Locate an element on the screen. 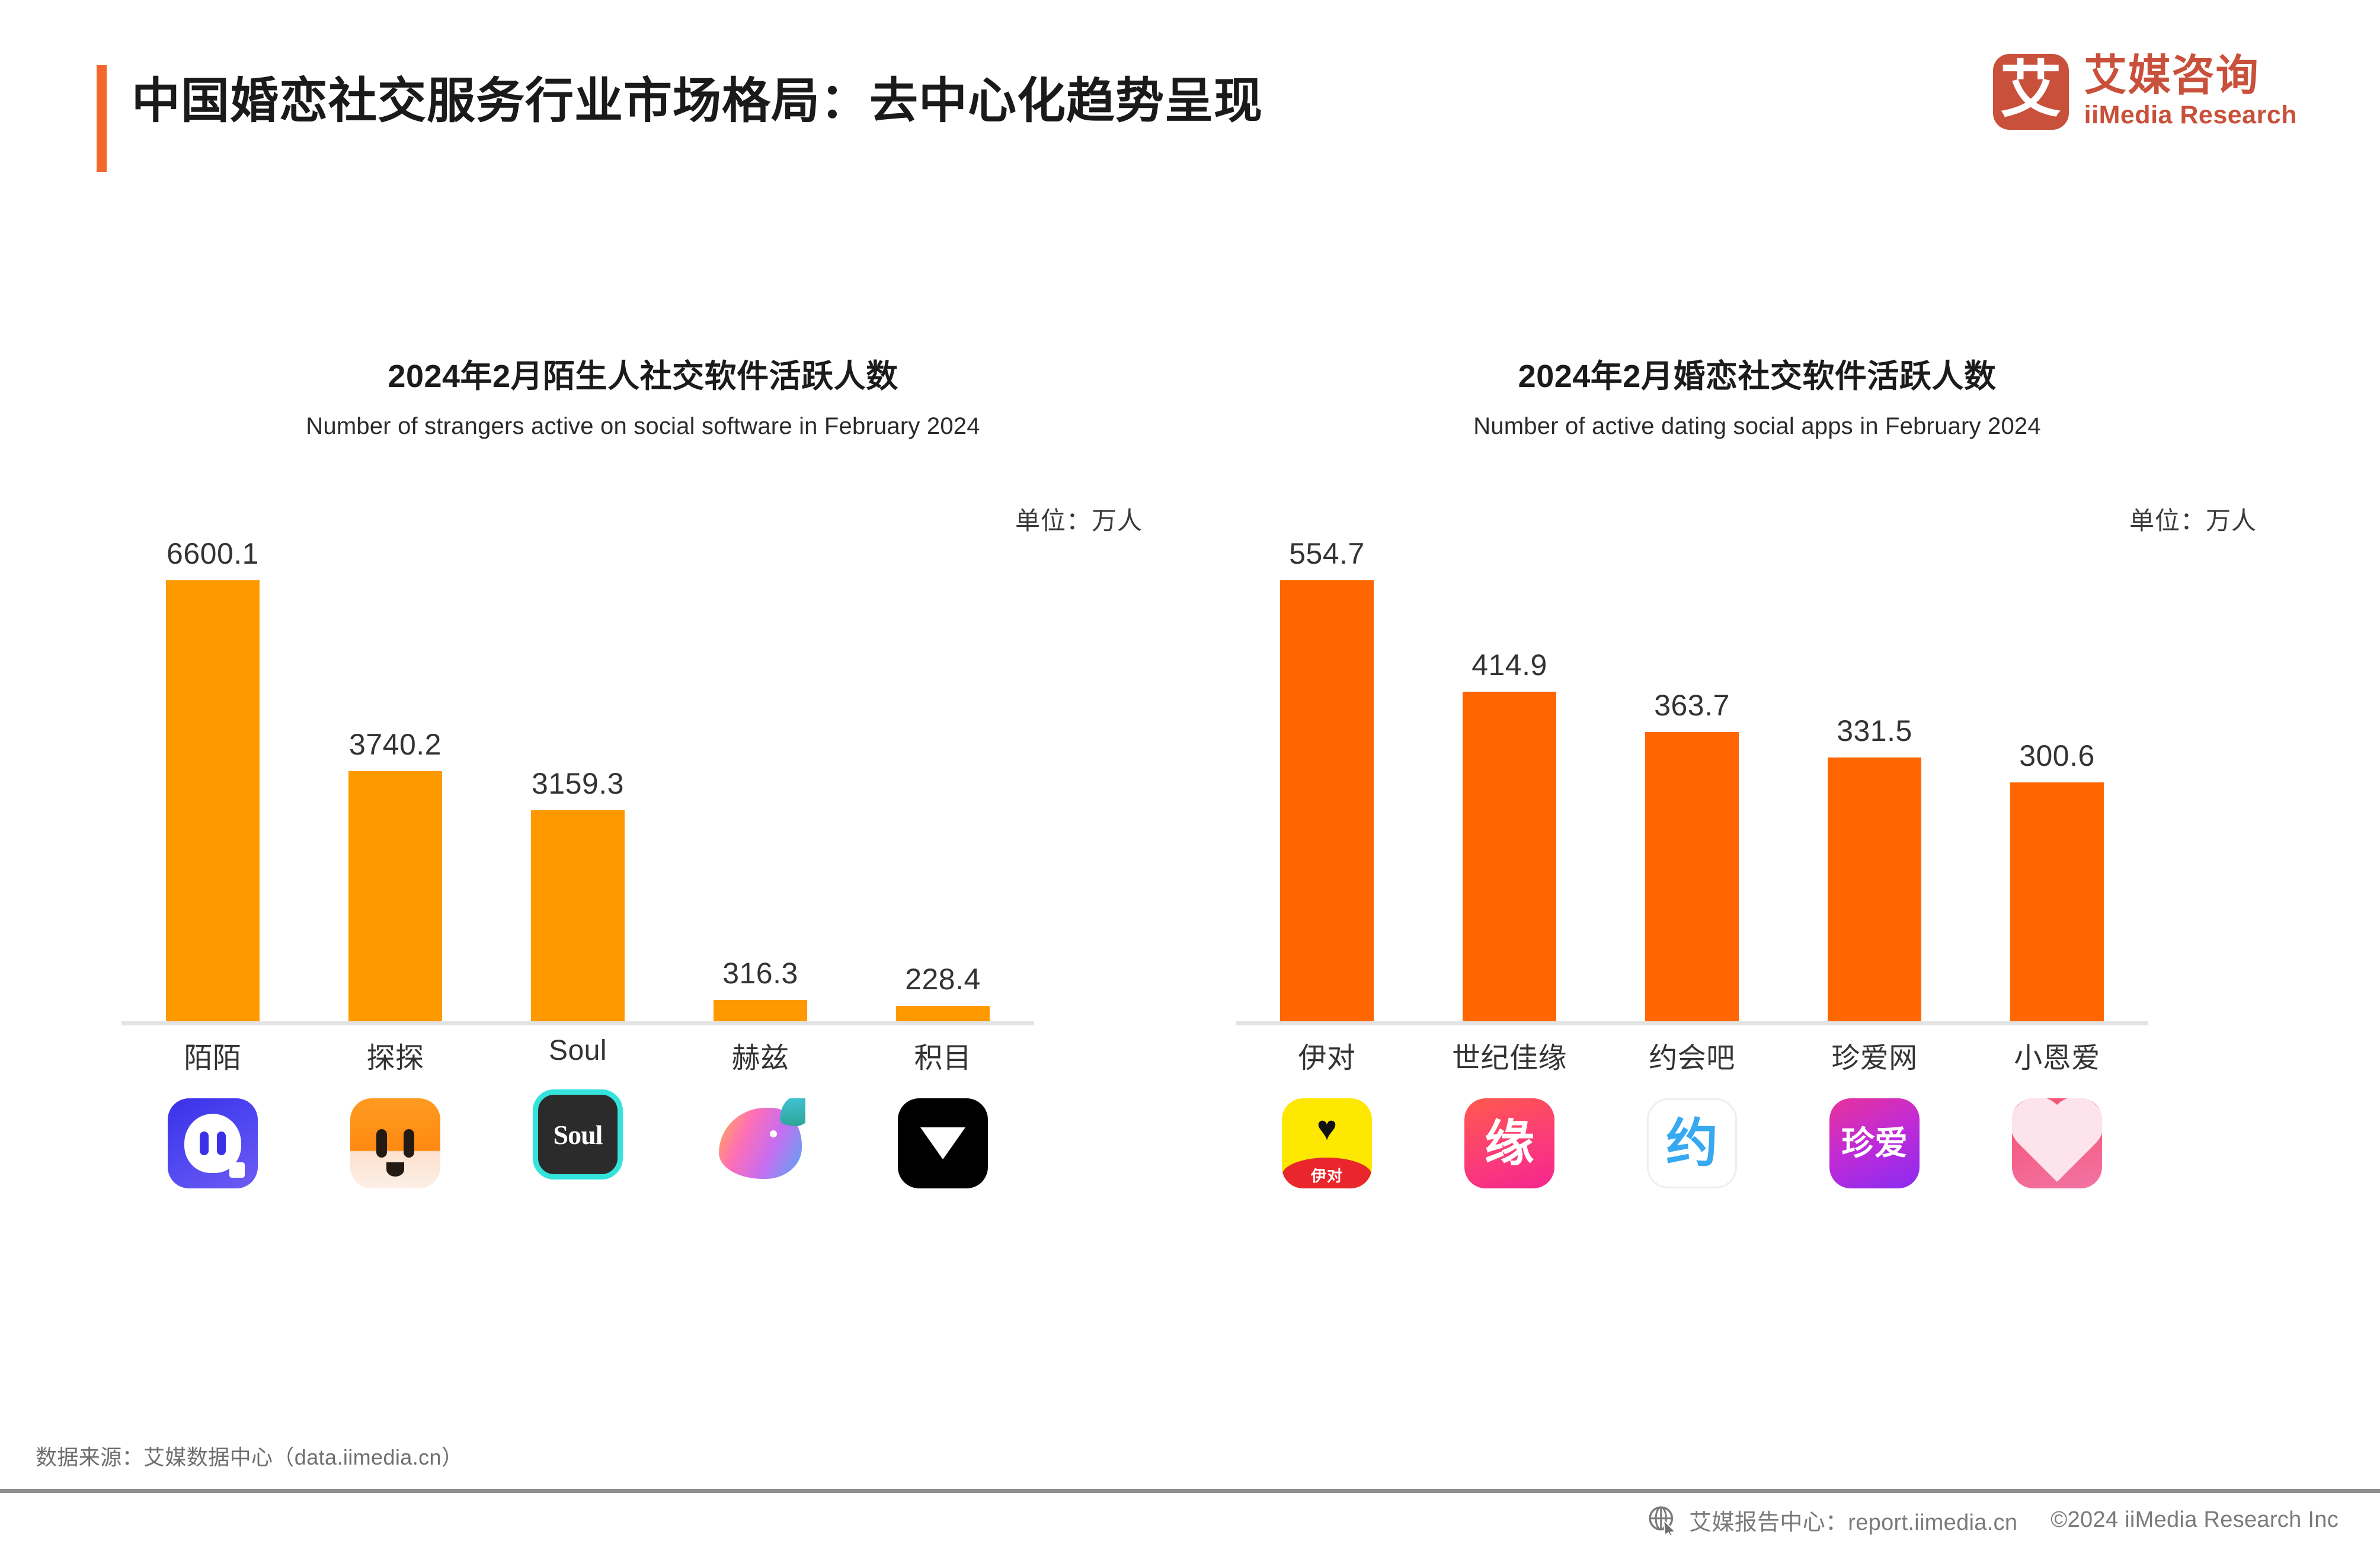 The height and width of the screenshot is (1547, 2380). soul-app-icon: Soul is located at coordinates (578, 1134).